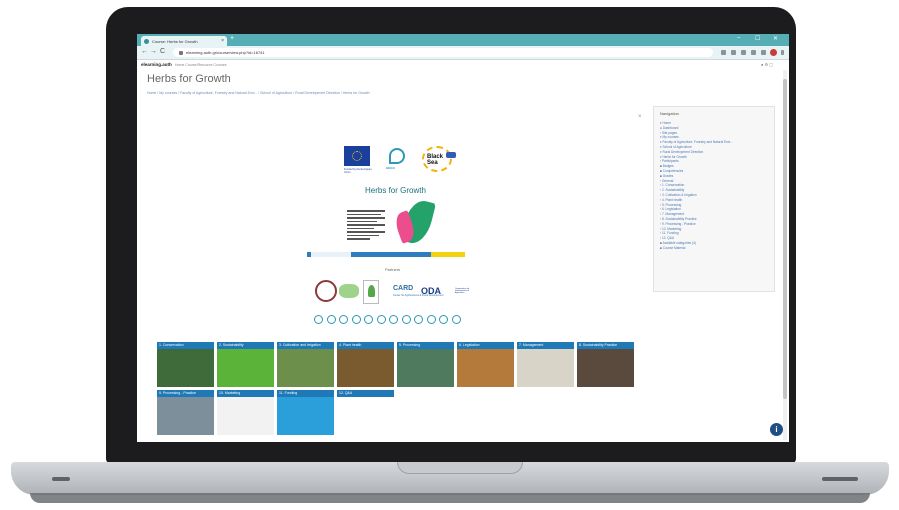 This screenshot has height=510, width=899. I want to click on section-tile: 9. Processing - Practice, so click(185, 412).